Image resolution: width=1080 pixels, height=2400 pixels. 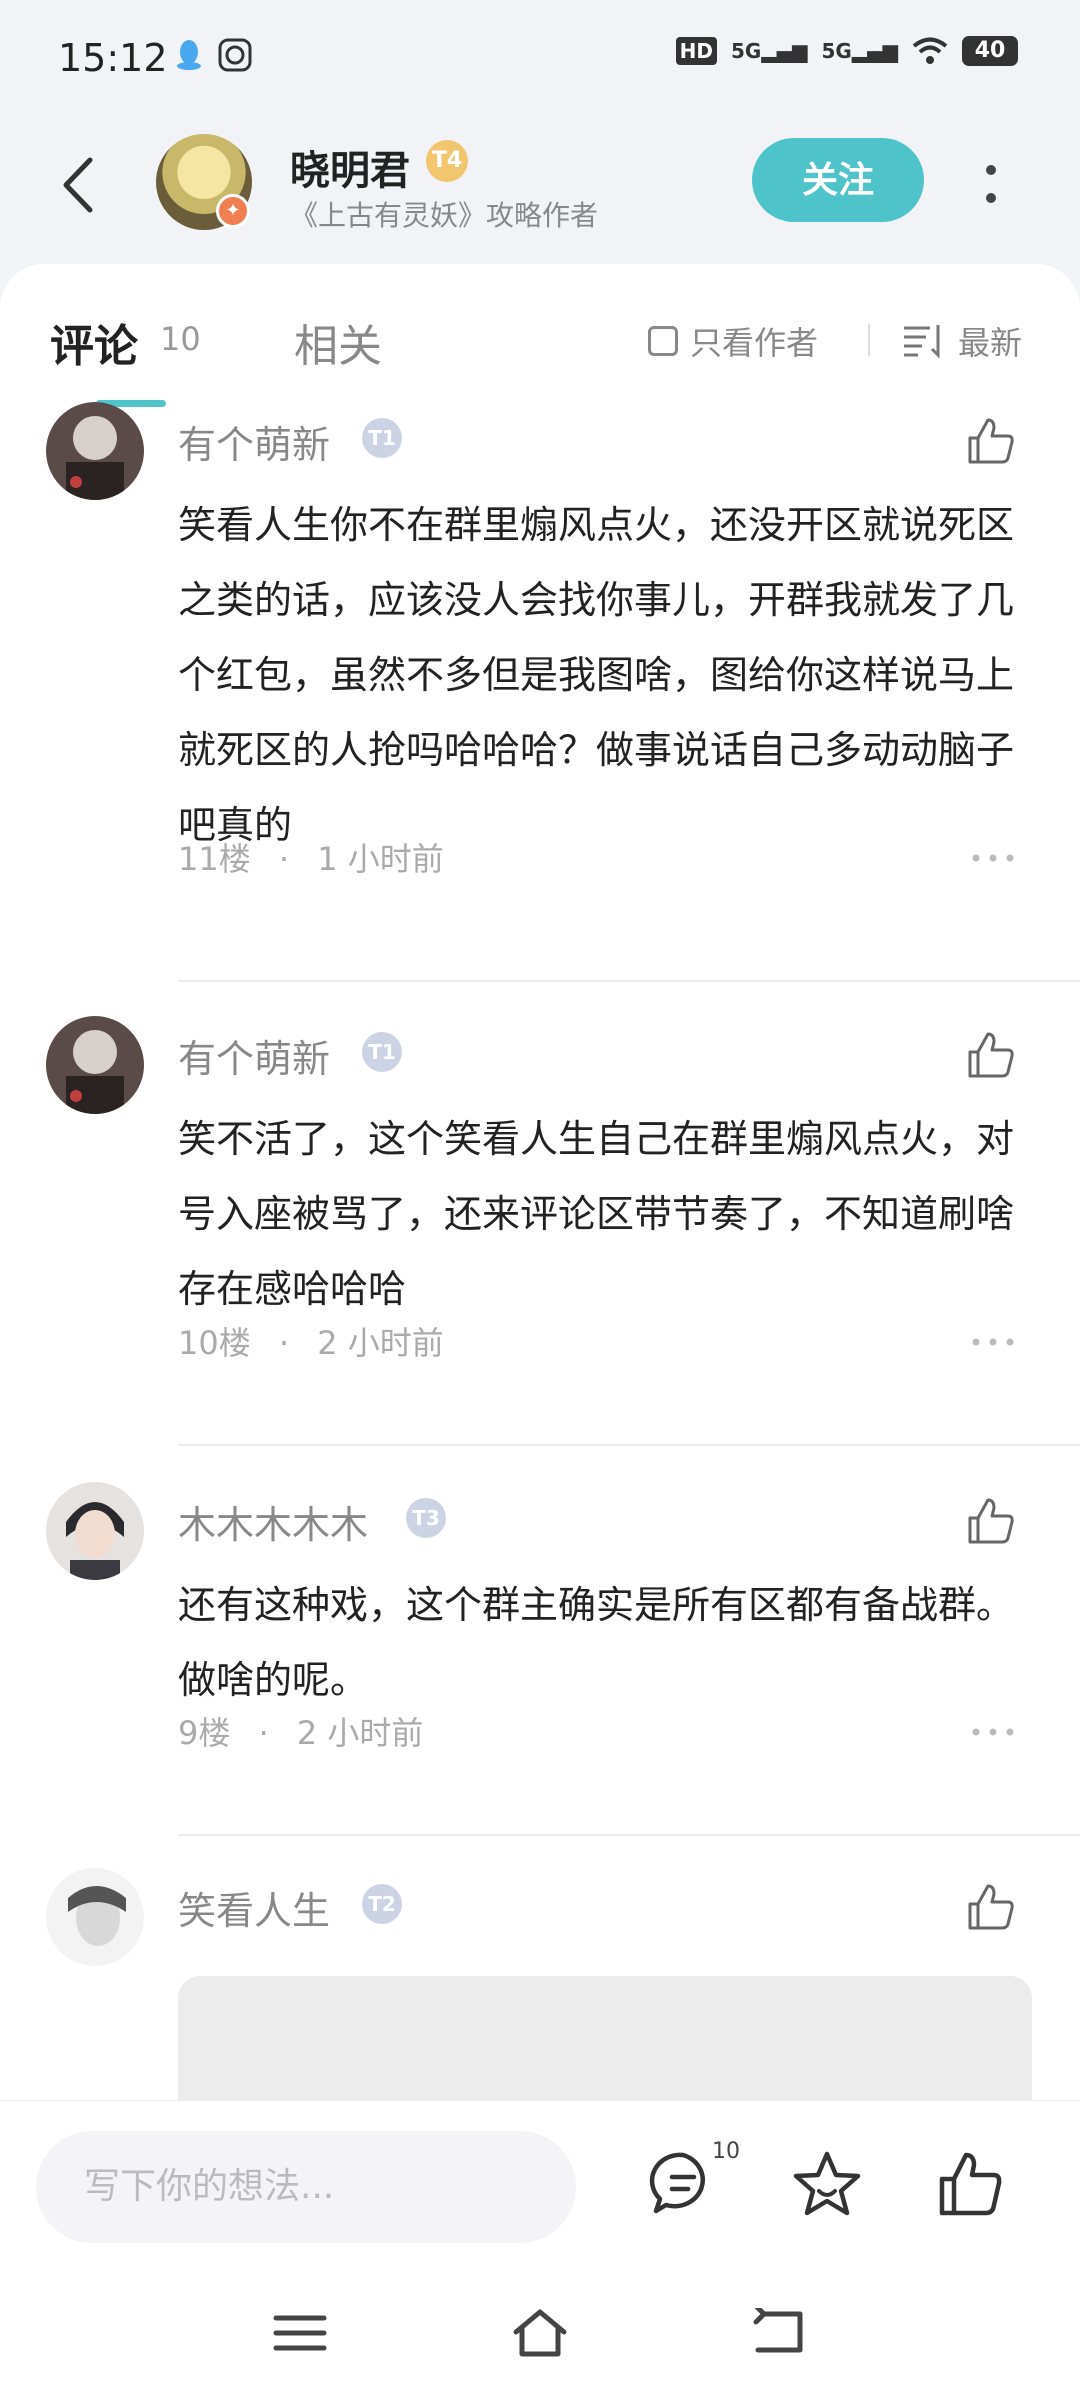 I want to click on tab-comments: 评论, so click(x=94, y=342).